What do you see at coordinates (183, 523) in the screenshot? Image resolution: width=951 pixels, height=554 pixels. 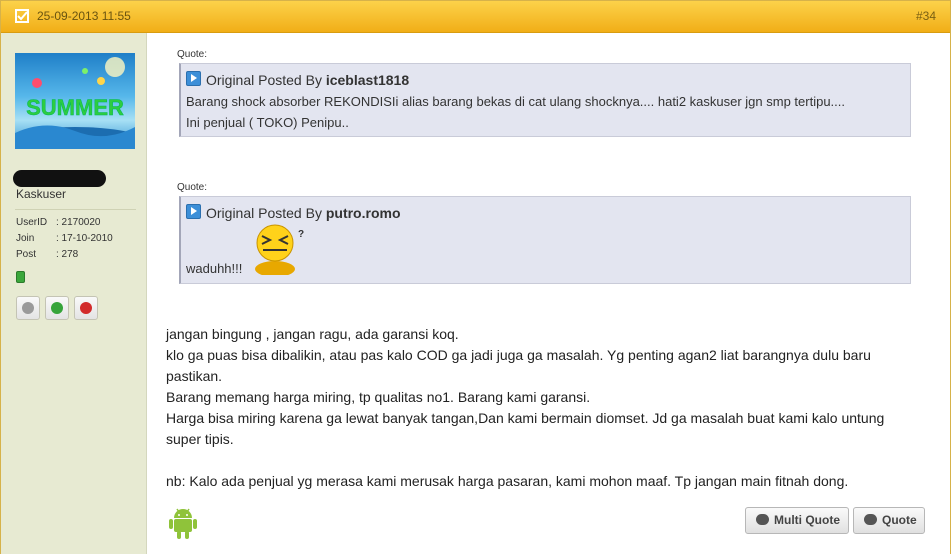 I see `android-icon` at bounding box center [183, 523].